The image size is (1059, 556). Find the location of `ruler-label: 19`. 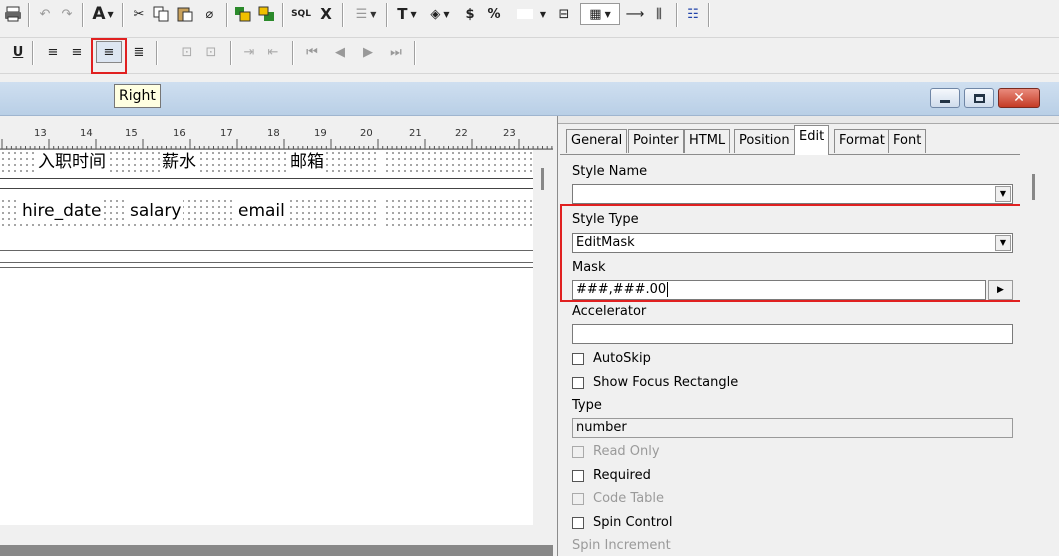

ruler-label: 19 is located at coordinates (320, 133).